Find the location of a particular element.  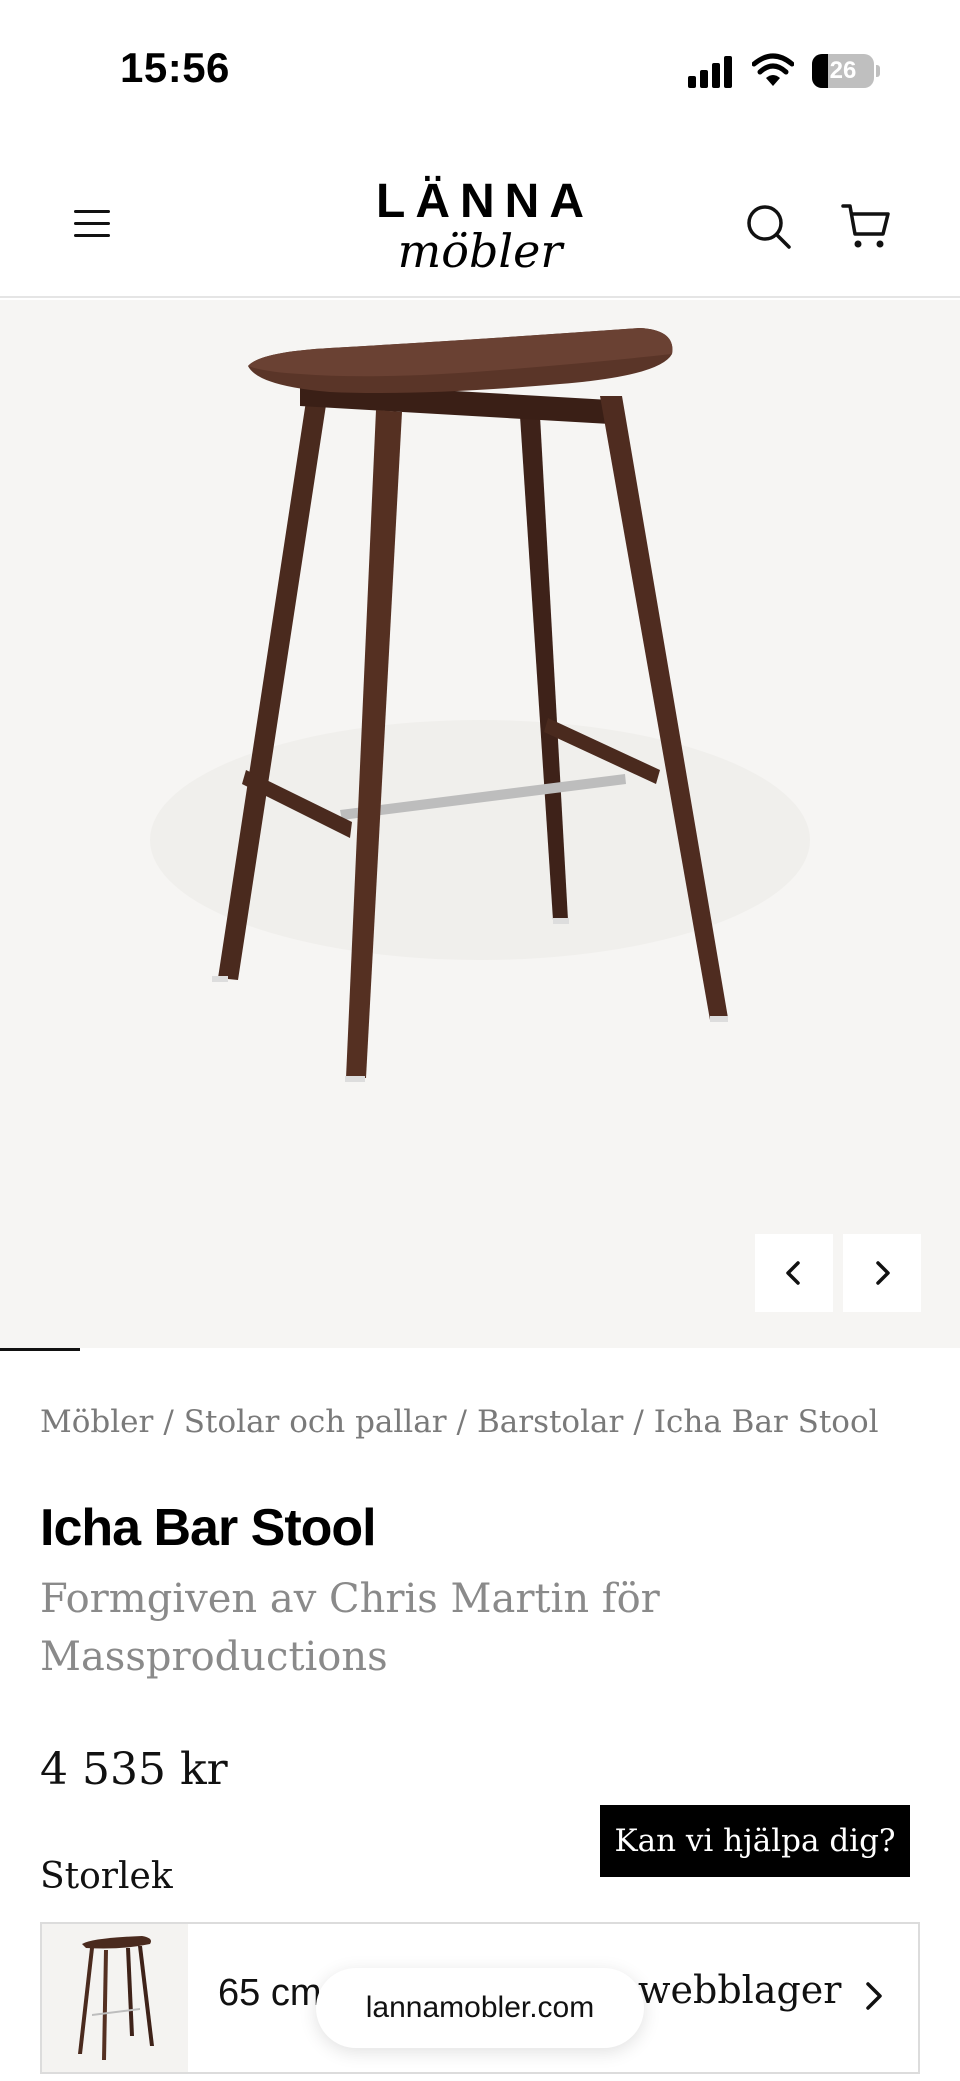

menu-icon is located at coordinates (92, 224).